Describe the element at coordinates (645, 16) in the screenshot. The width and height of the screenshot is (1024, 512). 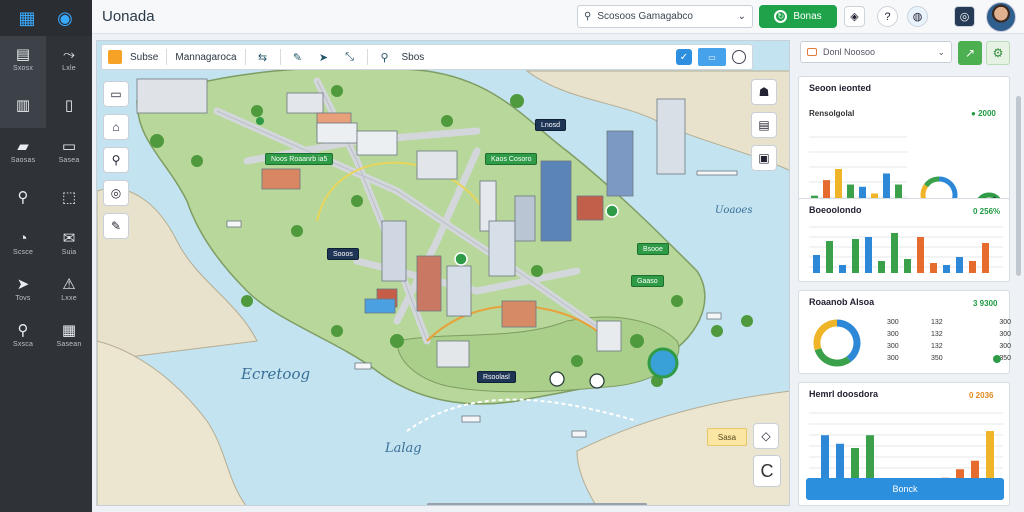
I see `search-value: Scosoos Gamagabco` at that location.